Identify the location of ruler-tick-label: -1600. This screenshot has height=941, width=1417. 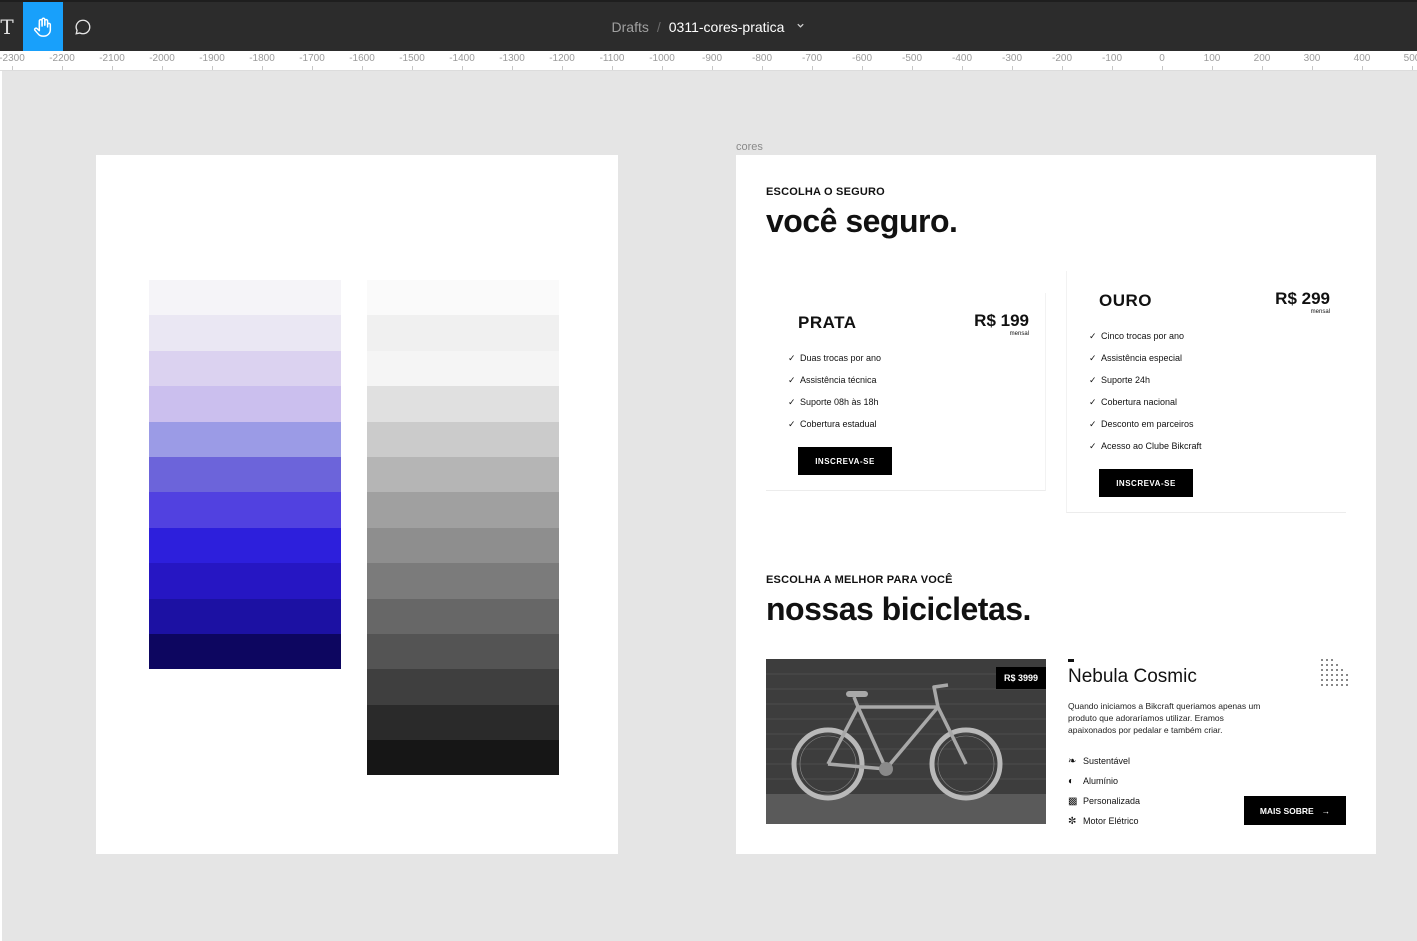
(362, 58).